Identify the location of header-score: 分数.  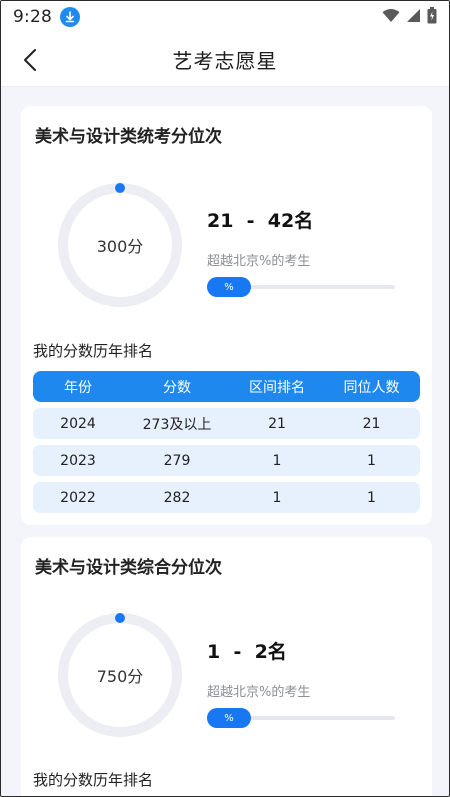
(177, 387).